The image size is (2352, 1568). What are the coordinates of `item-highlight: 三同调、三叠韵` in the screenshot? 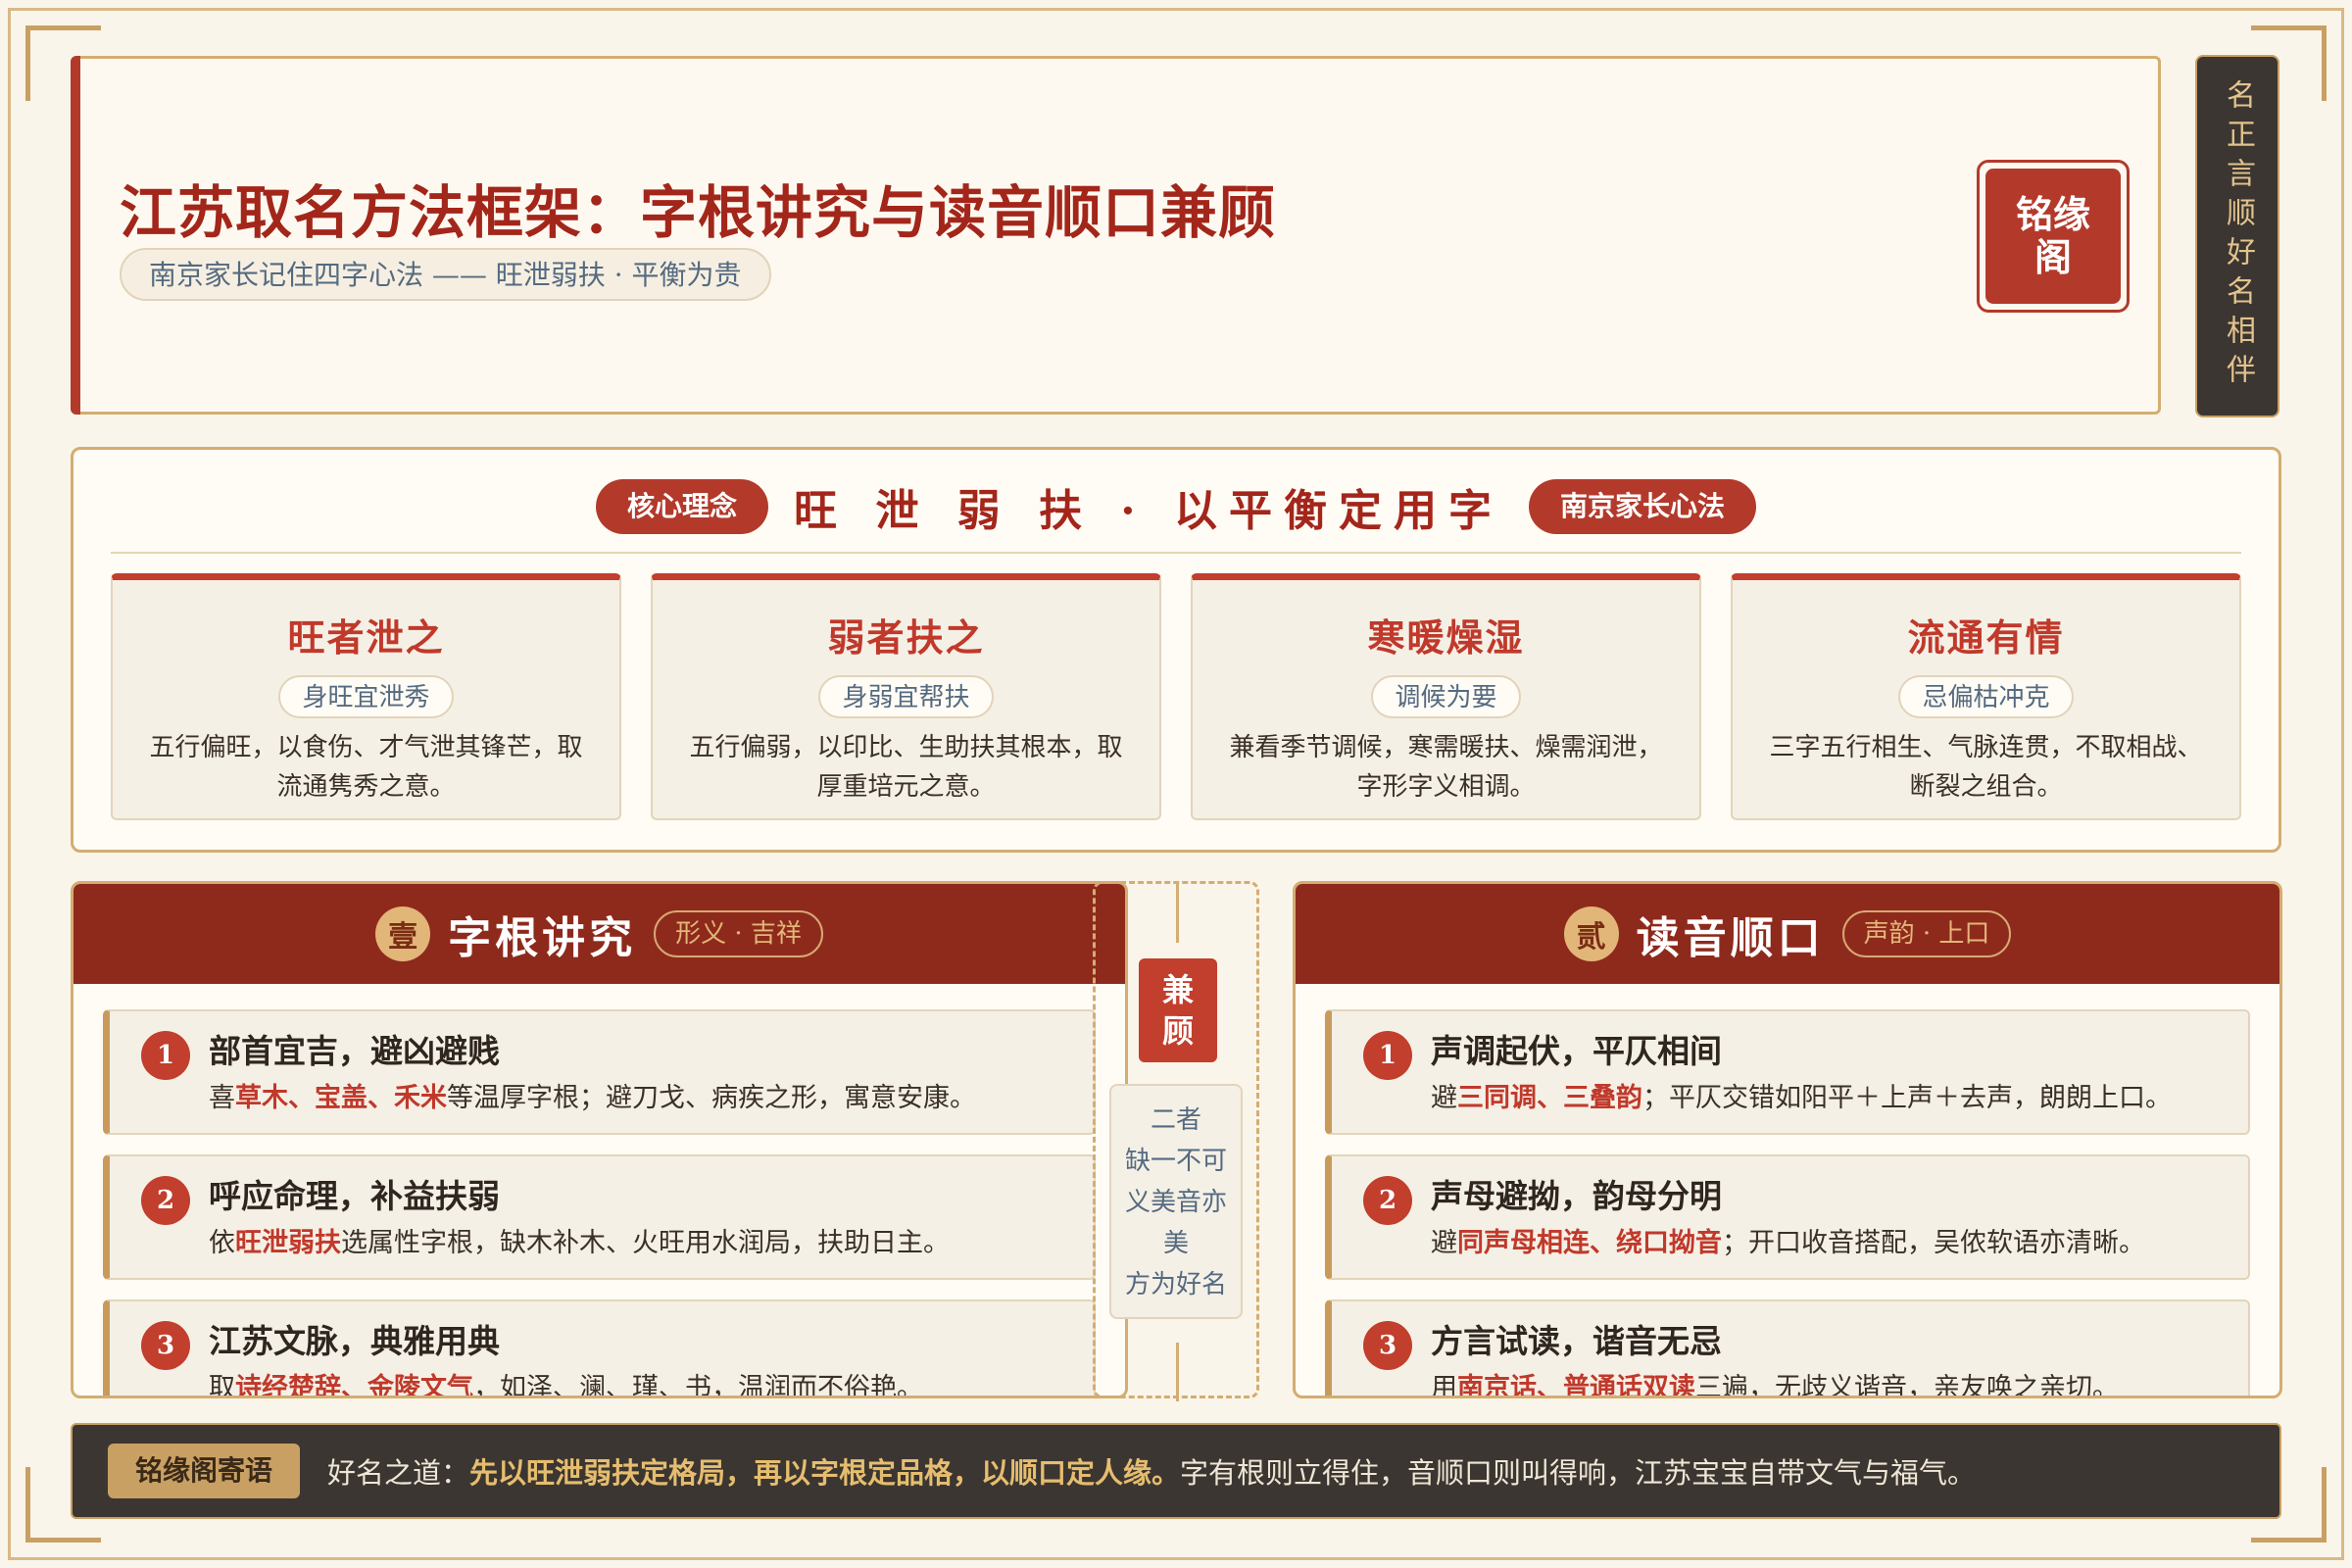 It's located at (1549, 1098).